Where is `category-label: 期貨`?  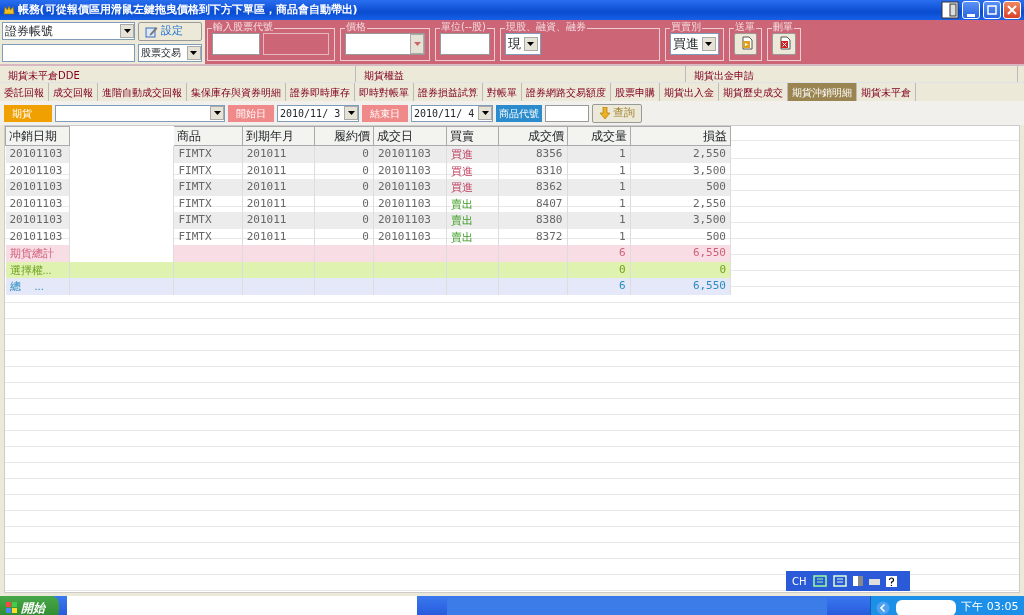 category-label: 期貨 is located at coordinates (28, 113).